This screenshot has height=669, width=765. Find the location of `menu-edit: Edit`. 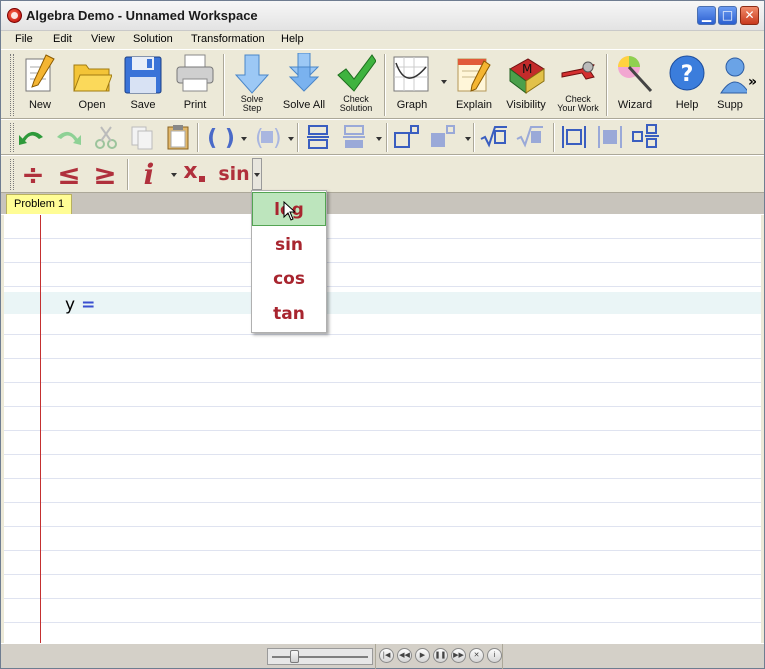

menu-edit: Edit is located at coordinates (62, 39).